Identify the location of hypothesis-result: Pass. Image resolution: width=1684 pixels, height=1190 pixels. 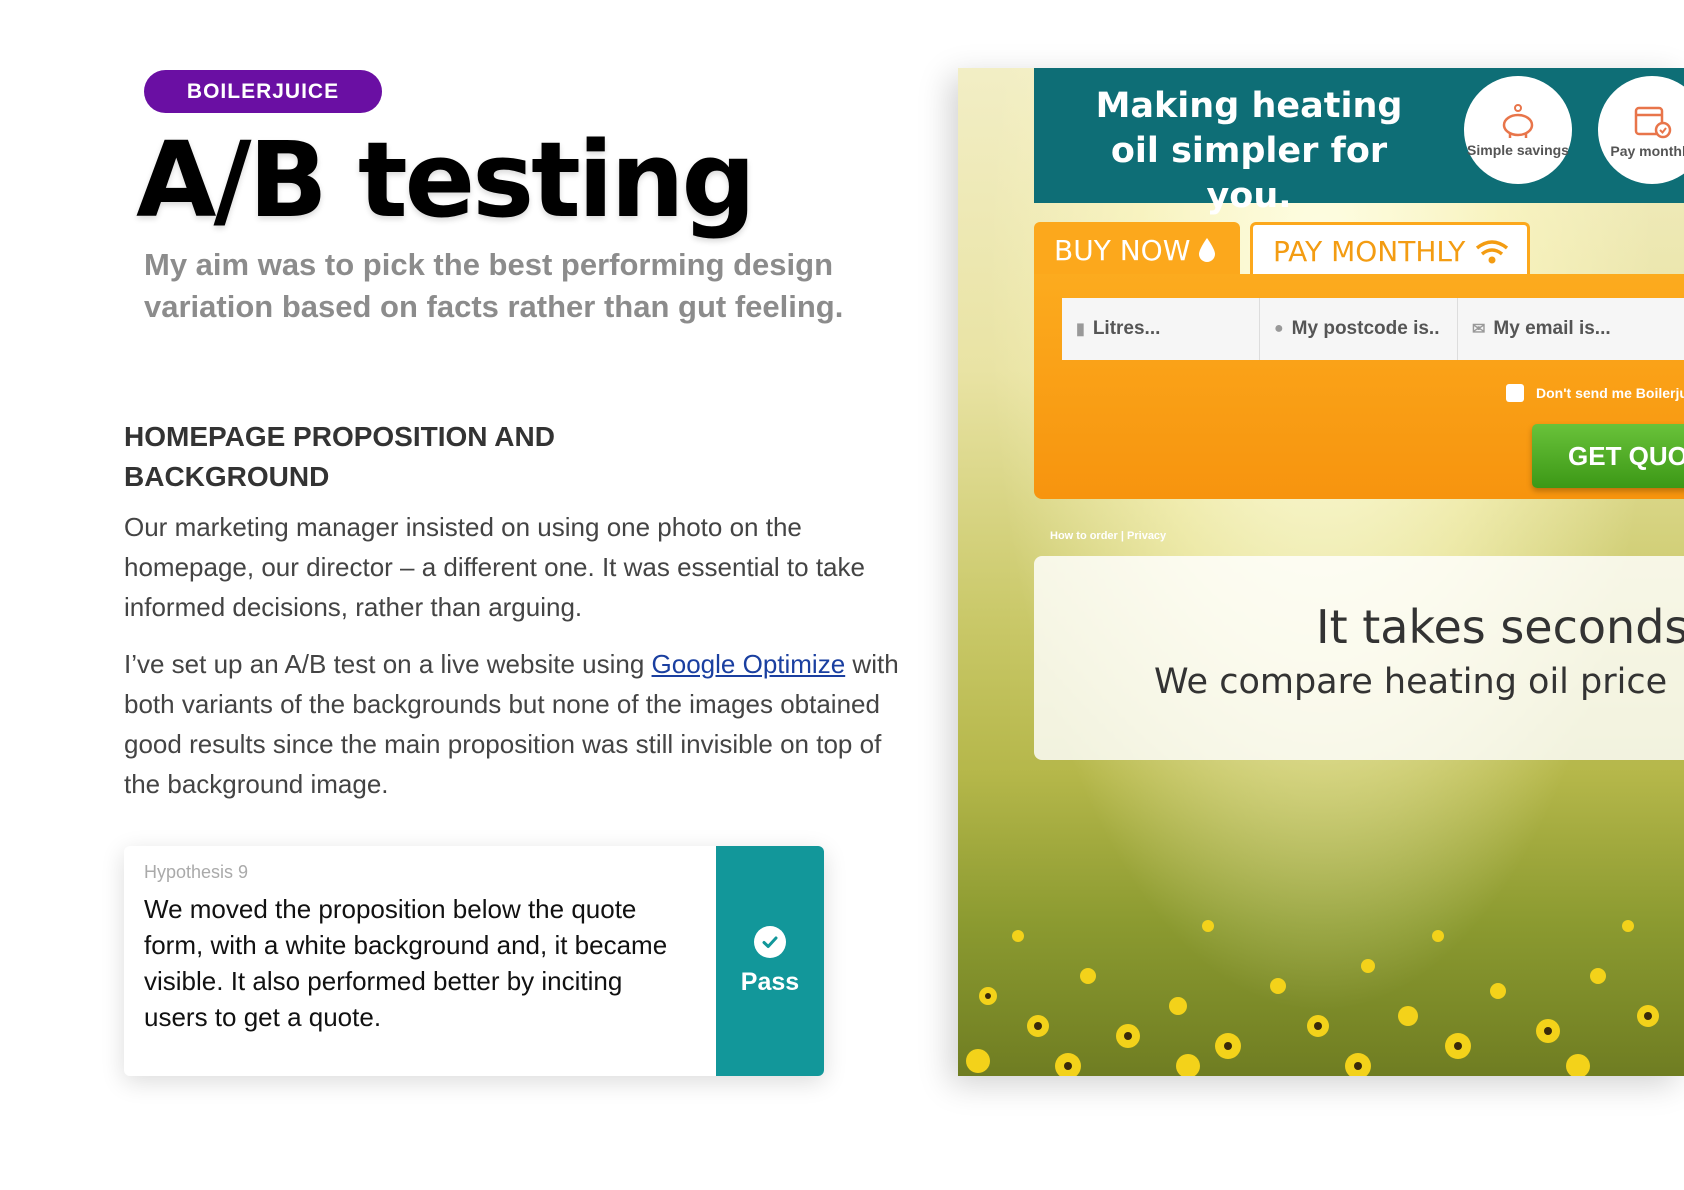
(770, 961).